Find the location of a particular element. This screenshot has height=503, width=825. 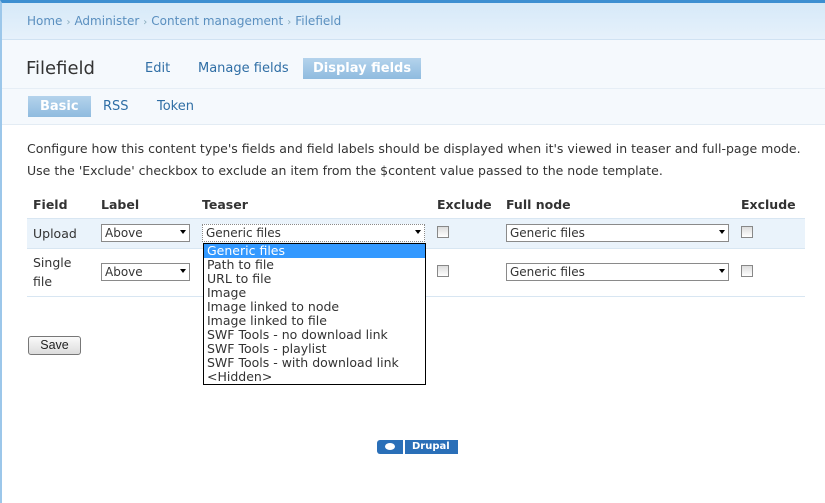

save-button: Save is located at coordinates (54, 345).